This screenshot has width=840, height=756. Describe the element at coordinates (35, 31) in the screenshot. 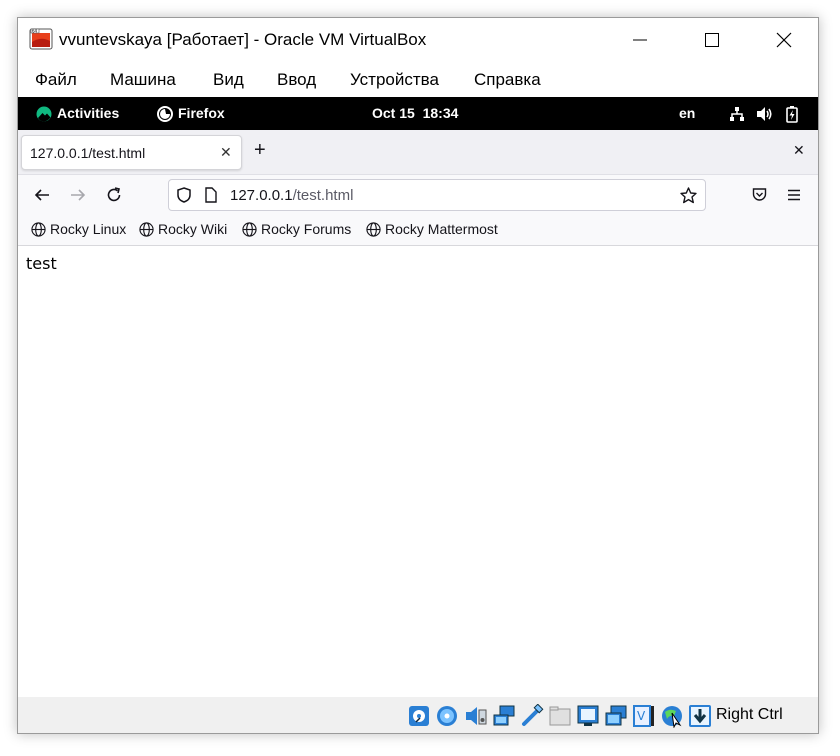

I see `svg-text: 64` at that location.